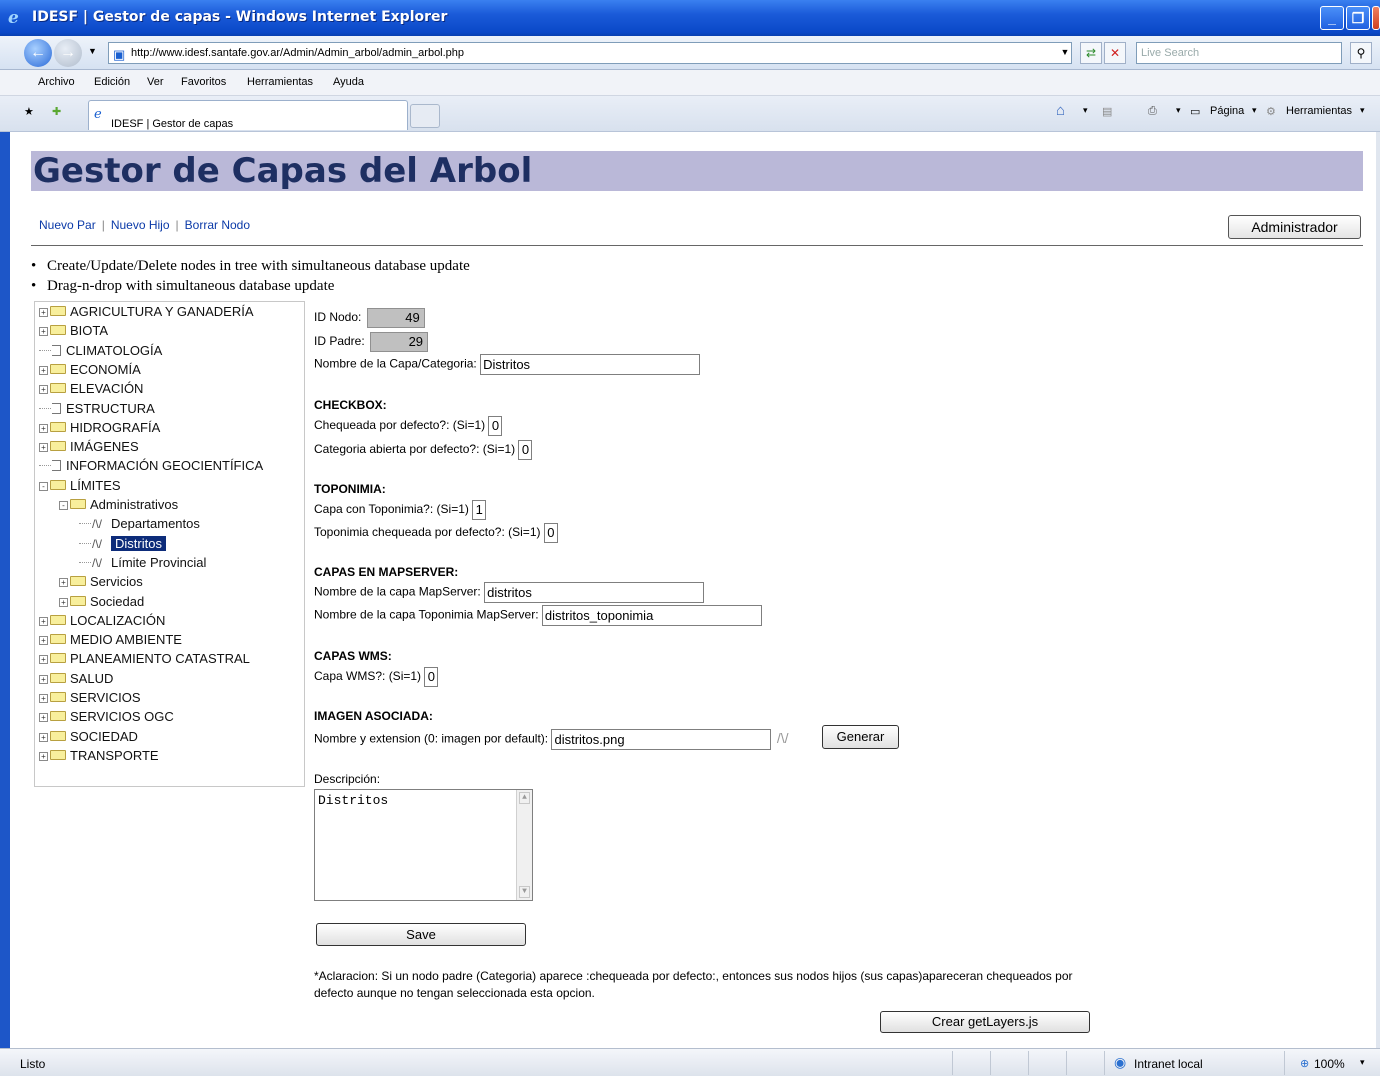 This screenshot has width=1380, height=1076. Describe the element at coordinates (1060, 110) in the screenshot. I see `home-icon: ⌂` at that location.